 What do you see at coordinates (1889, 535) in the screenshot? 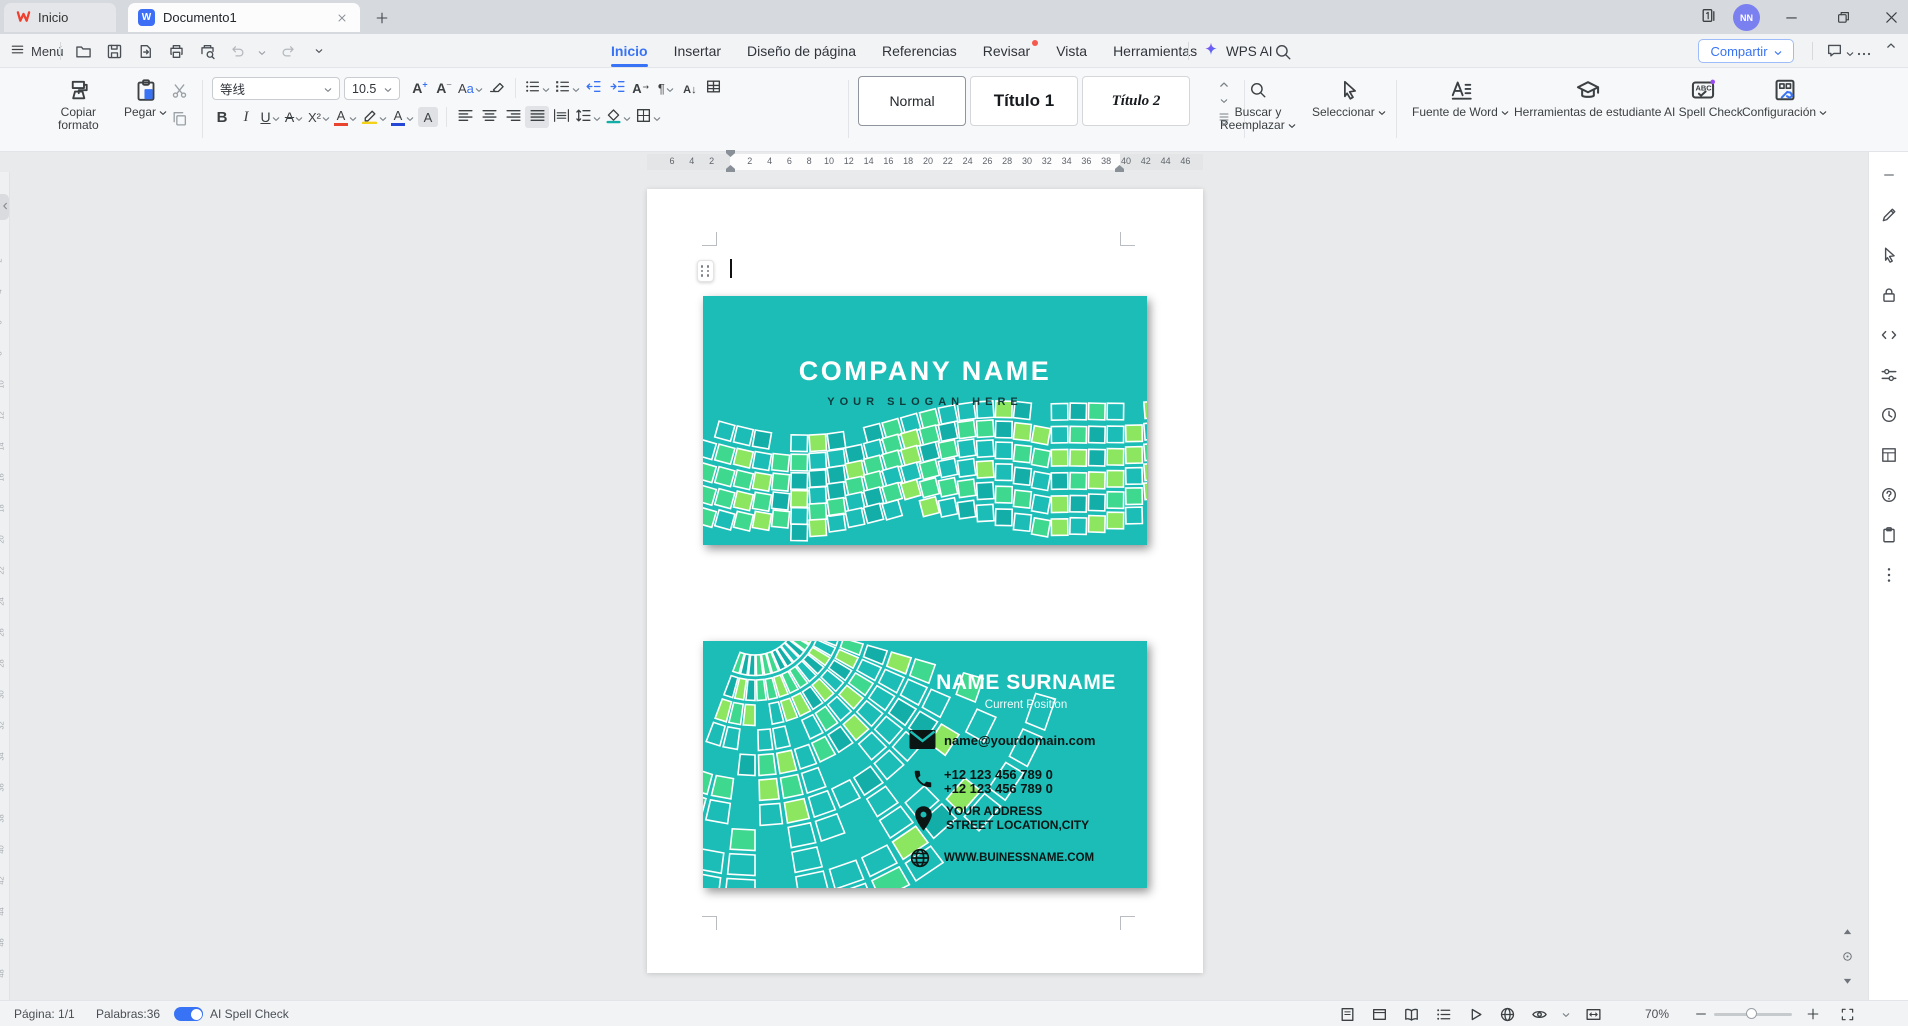
I see `clipboard-small-icon` at bounding box center [1889, 535].